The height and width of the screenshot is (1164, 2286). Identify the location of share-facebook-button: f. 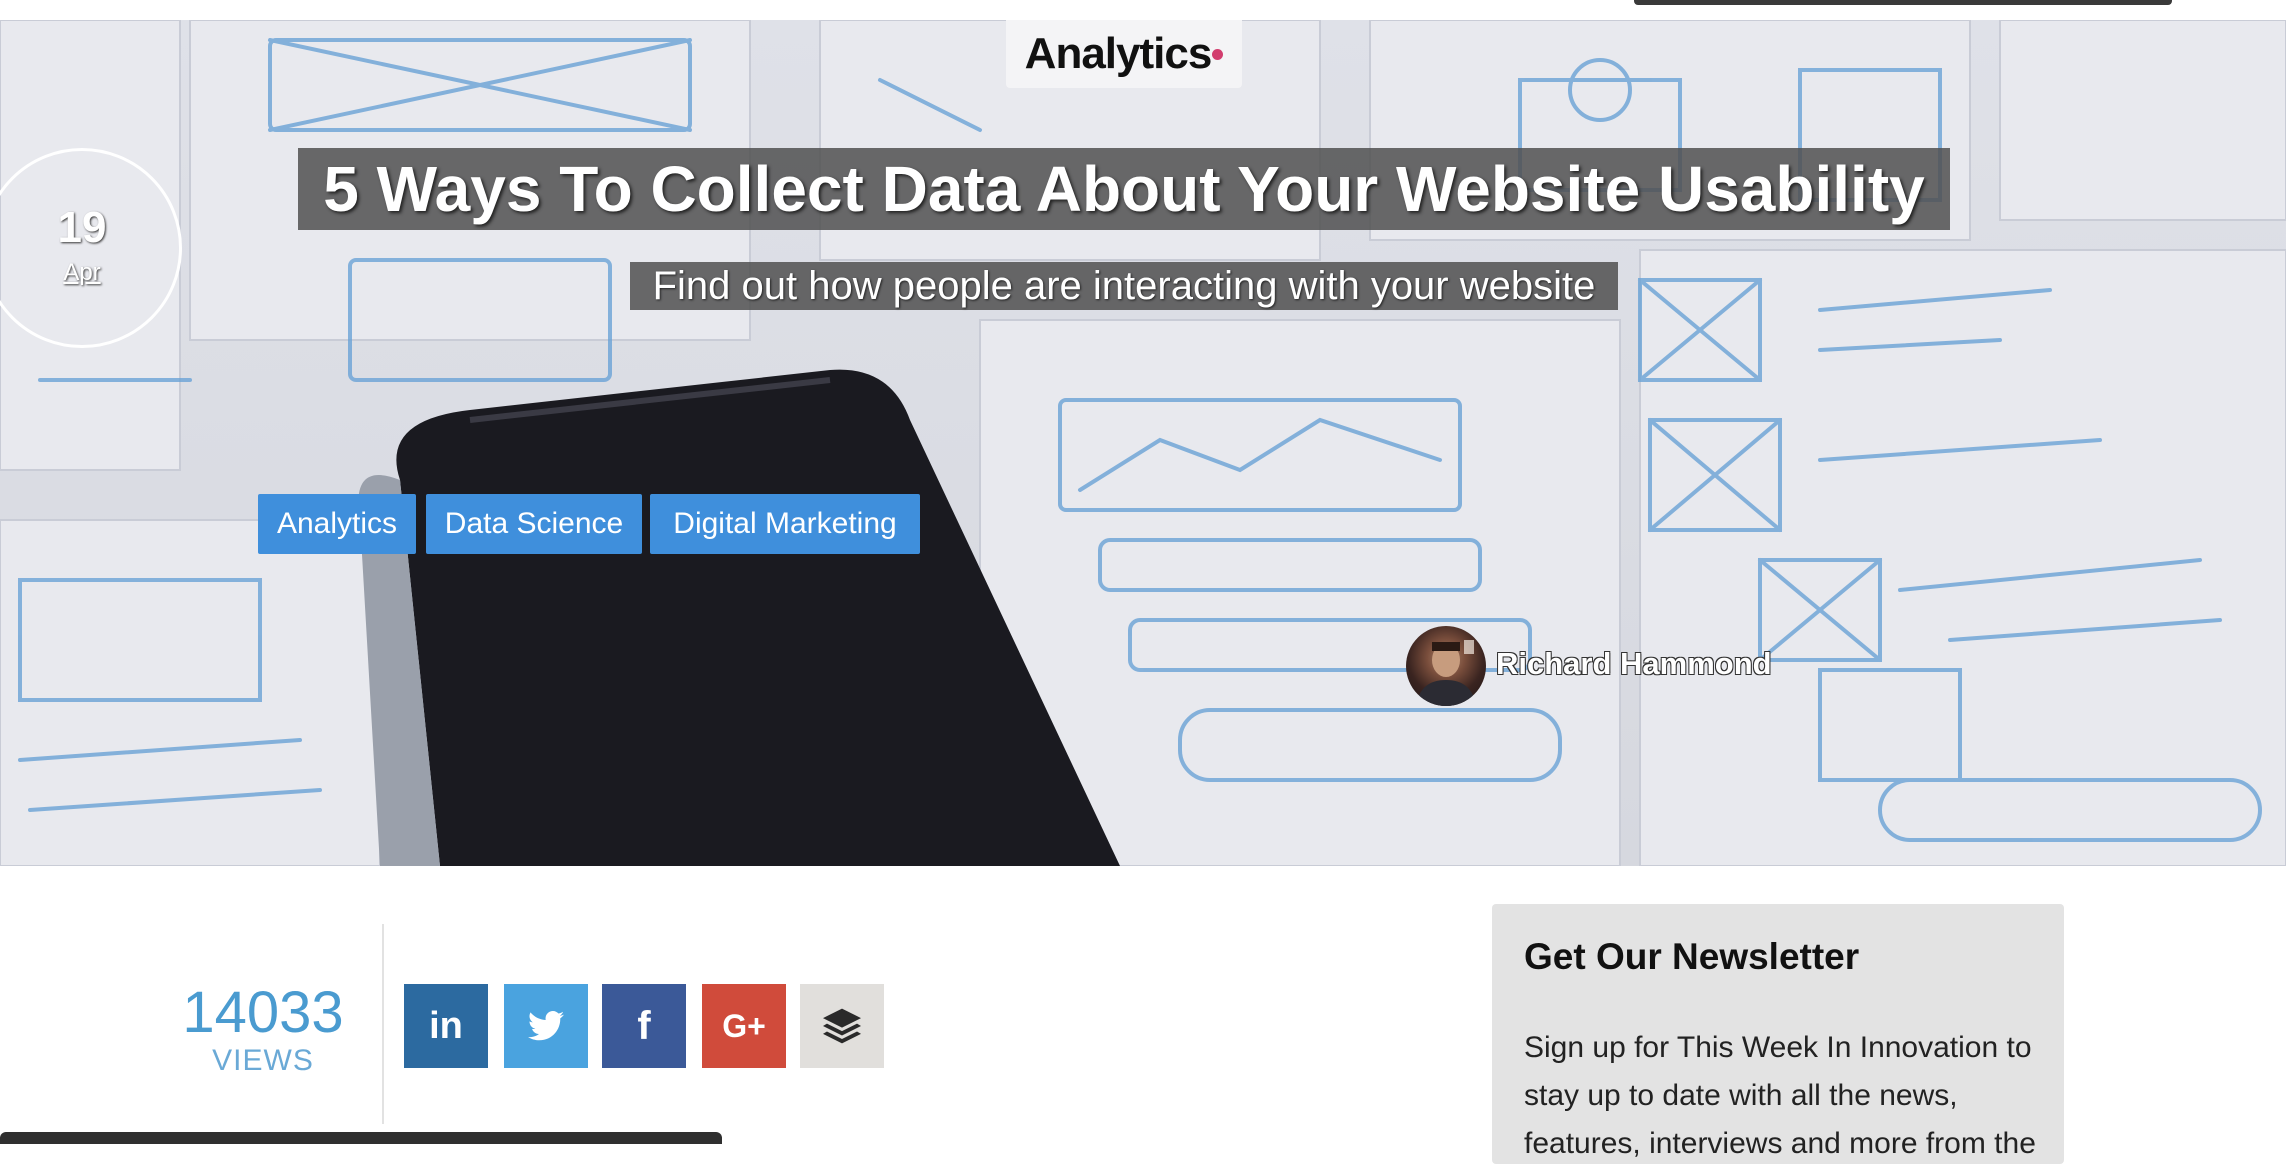
(644, 1026).